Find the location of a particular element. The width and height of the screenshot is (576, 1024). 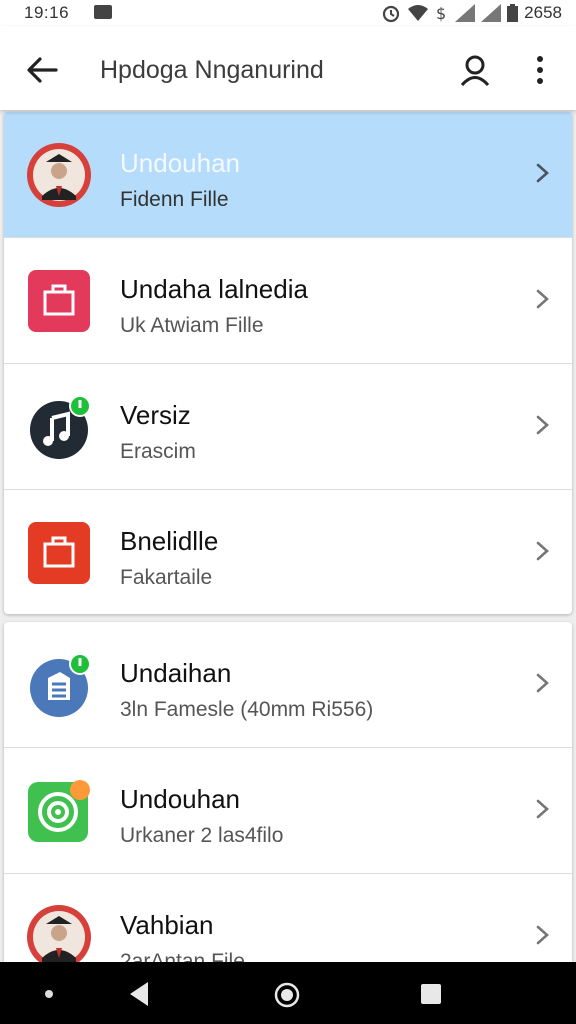

red-bag-icon is located at coordinates (59, 553).